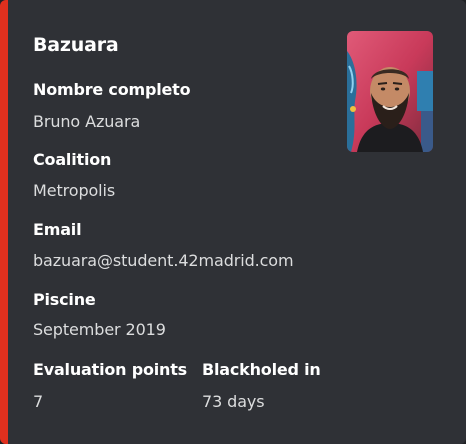  What do you see at coordinates (99, 329) in the screenshot?
I see `field-value-piscine: September 2019` at bounding box center [99, 329].